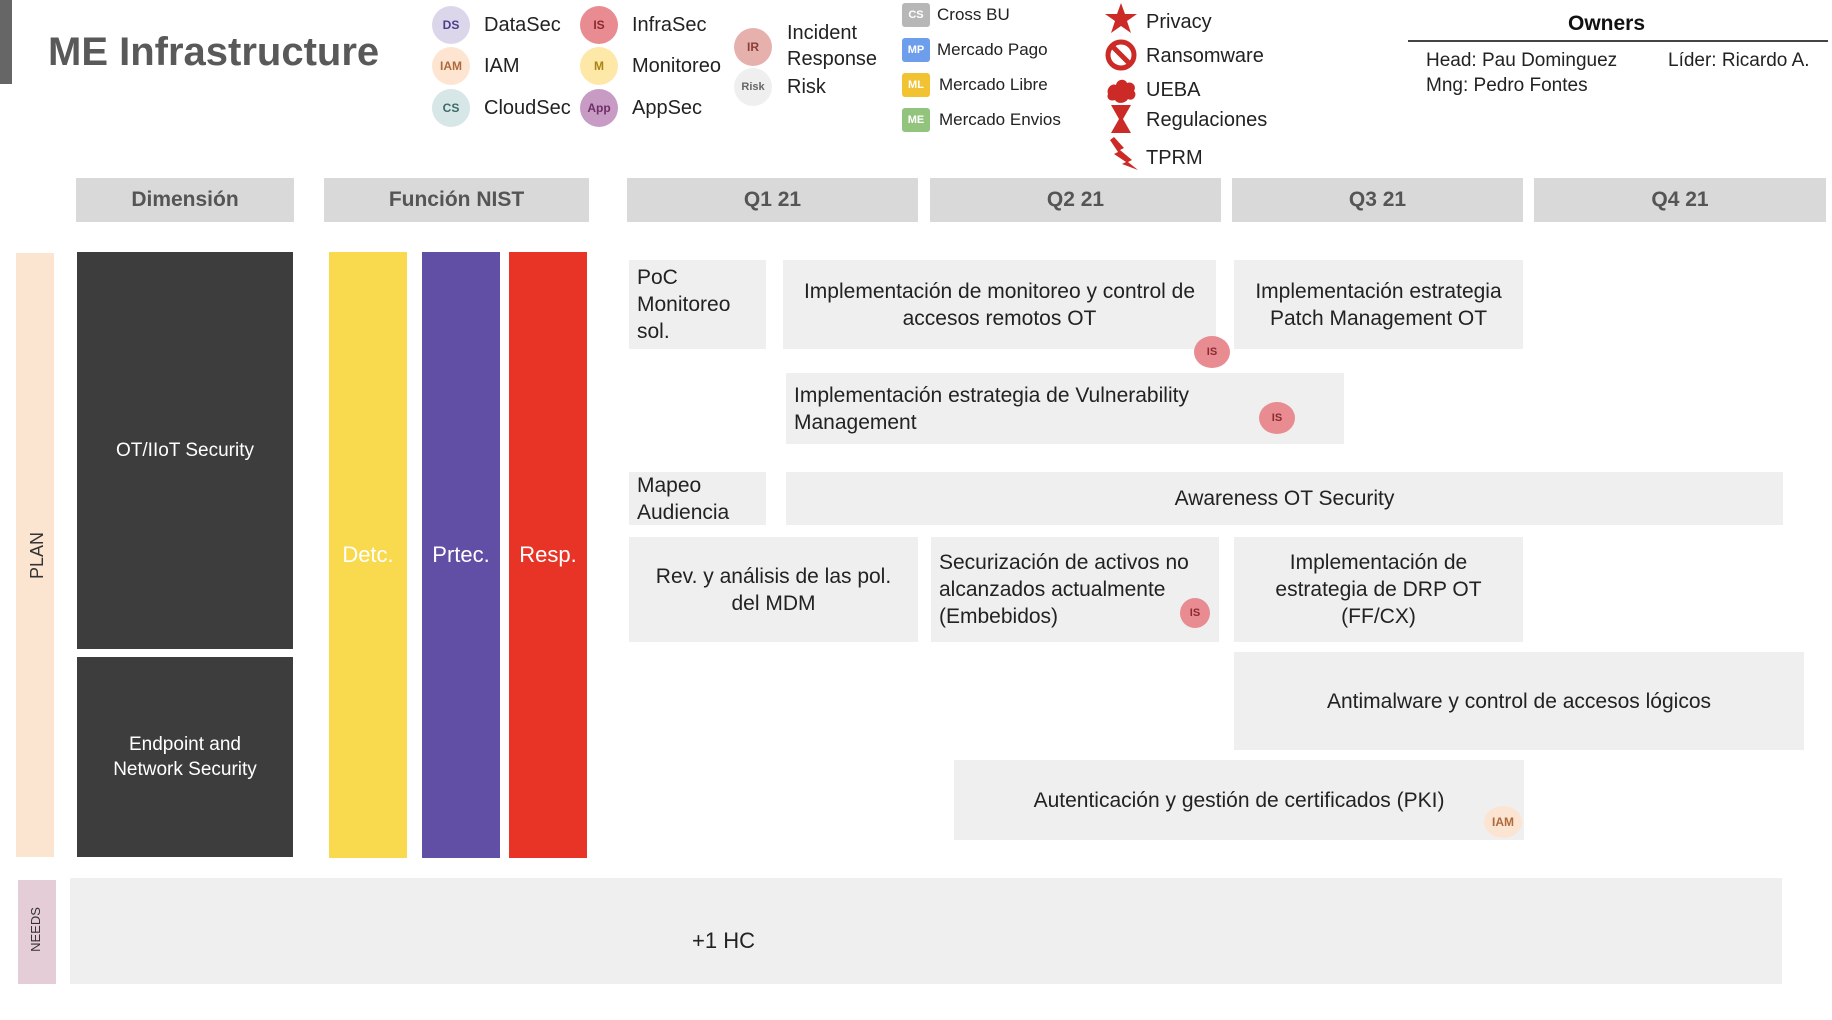 The image size is (1832, 1020). I want to click on legend-crossbu: Cross BU, so click(973, 14).